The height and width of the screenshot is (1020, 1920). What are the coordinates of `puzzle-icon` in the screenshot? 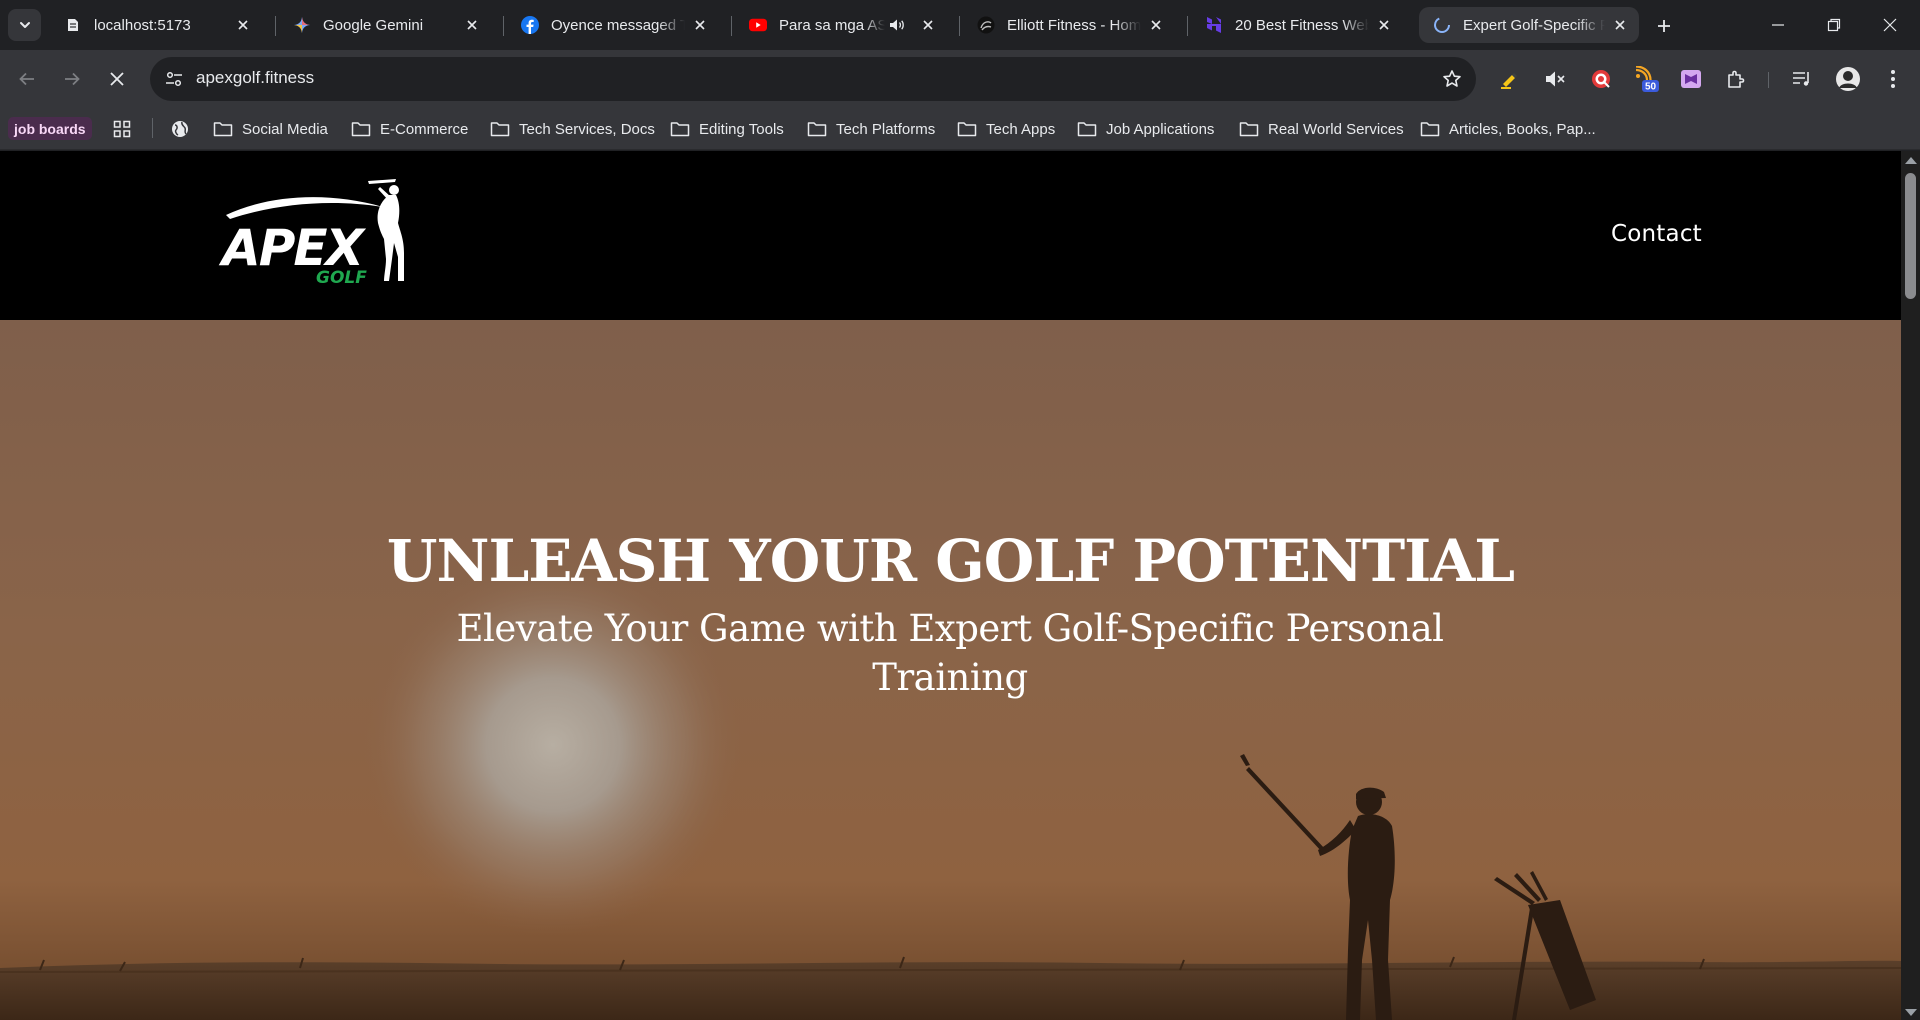 It's located at (1736, 79).